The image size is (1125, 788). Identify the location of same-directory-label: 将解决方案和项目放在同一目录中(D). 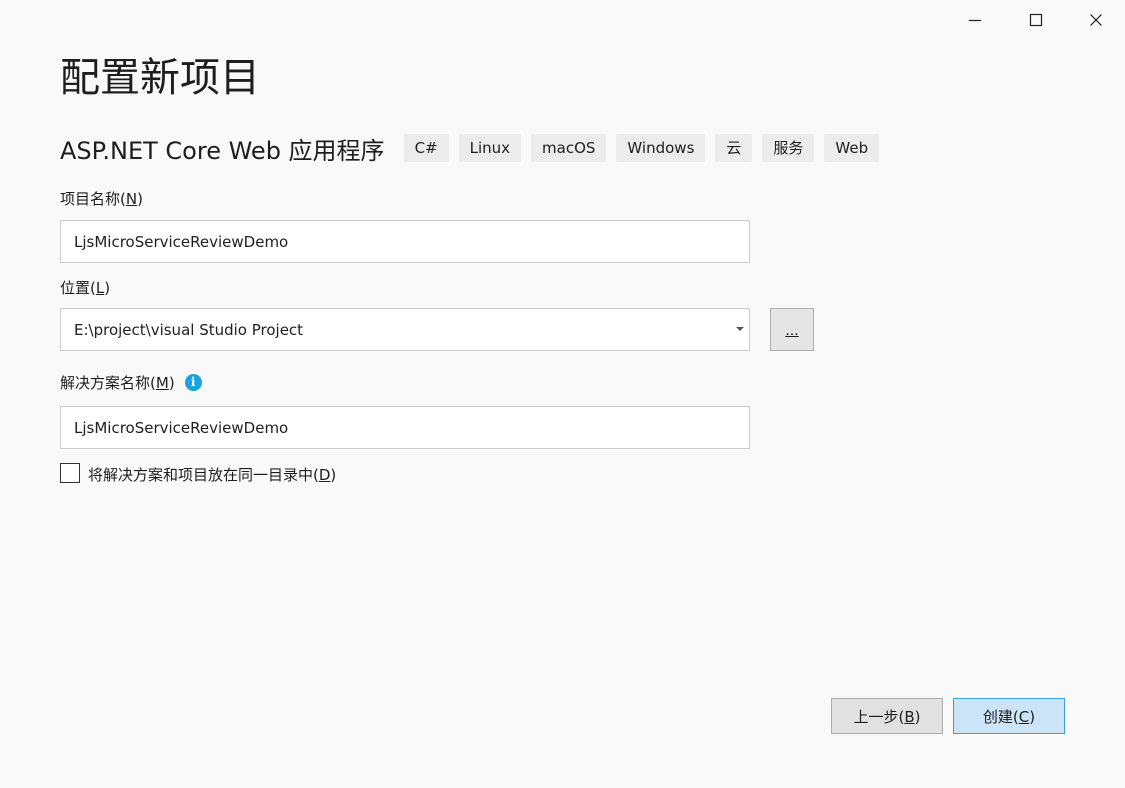
(212, 475).